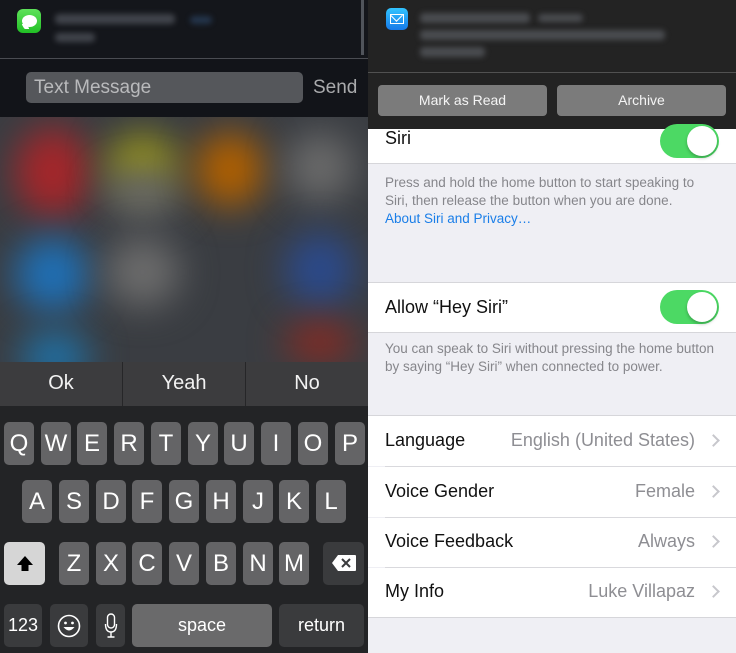 This screenshot has height=653, width=736. I want to click on key-w: W, so click(56, 443).